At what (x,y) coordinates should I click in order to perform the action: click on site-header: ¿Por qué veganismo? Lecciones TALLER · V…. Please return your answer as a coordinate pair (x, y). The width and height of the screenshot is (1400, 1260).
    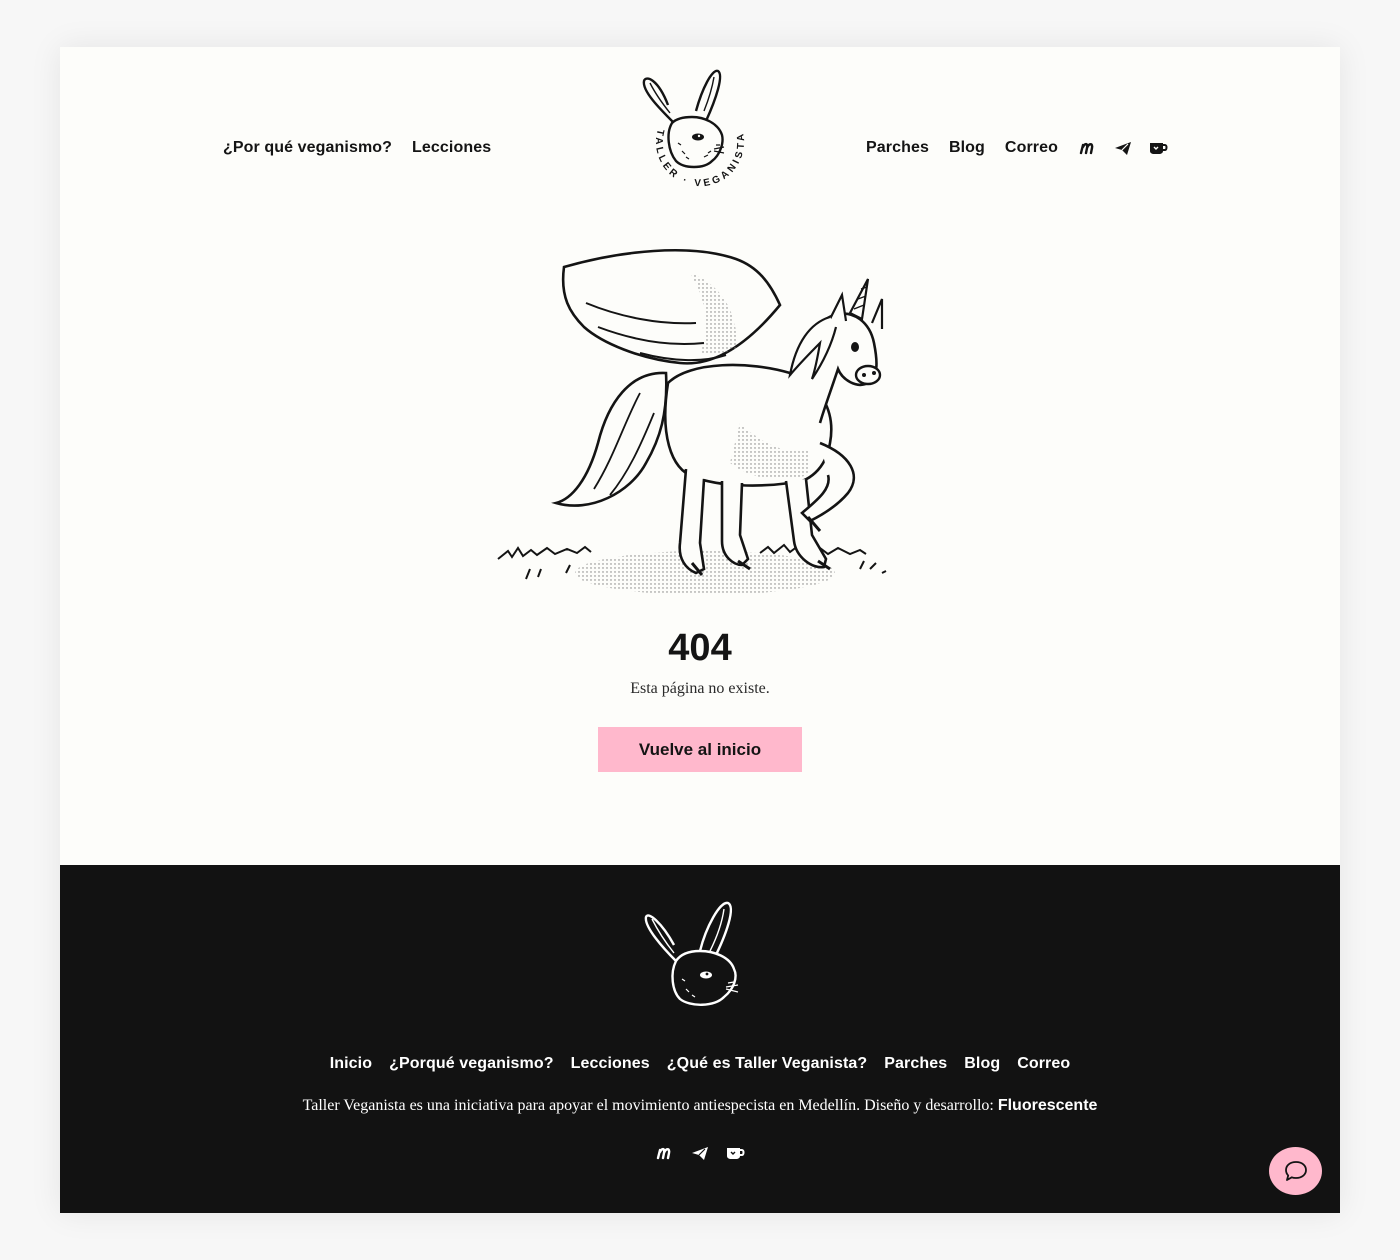
    Looking at the image, I should click on (700, 137).